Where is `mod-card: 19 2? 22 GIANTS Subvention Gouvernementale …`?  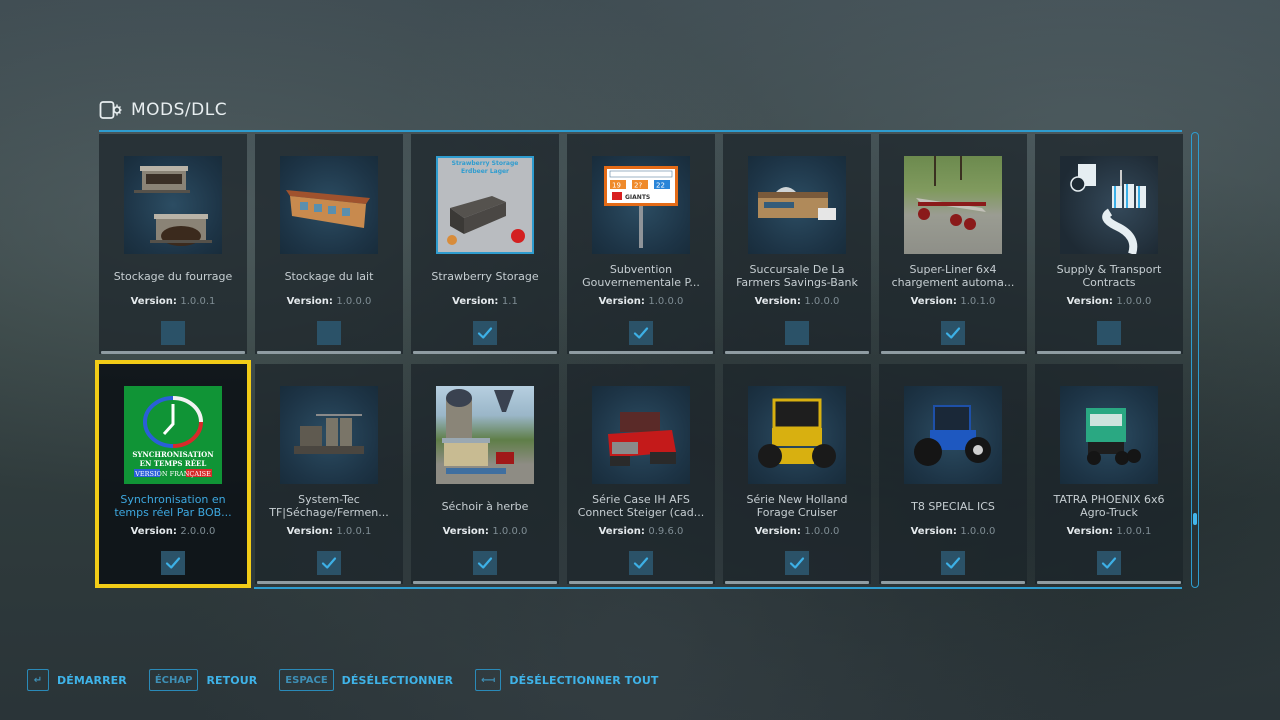 mod-card: 19 2? 22 GIANTS Subvention Gouvernementale … is located at coordinates (641, 244).